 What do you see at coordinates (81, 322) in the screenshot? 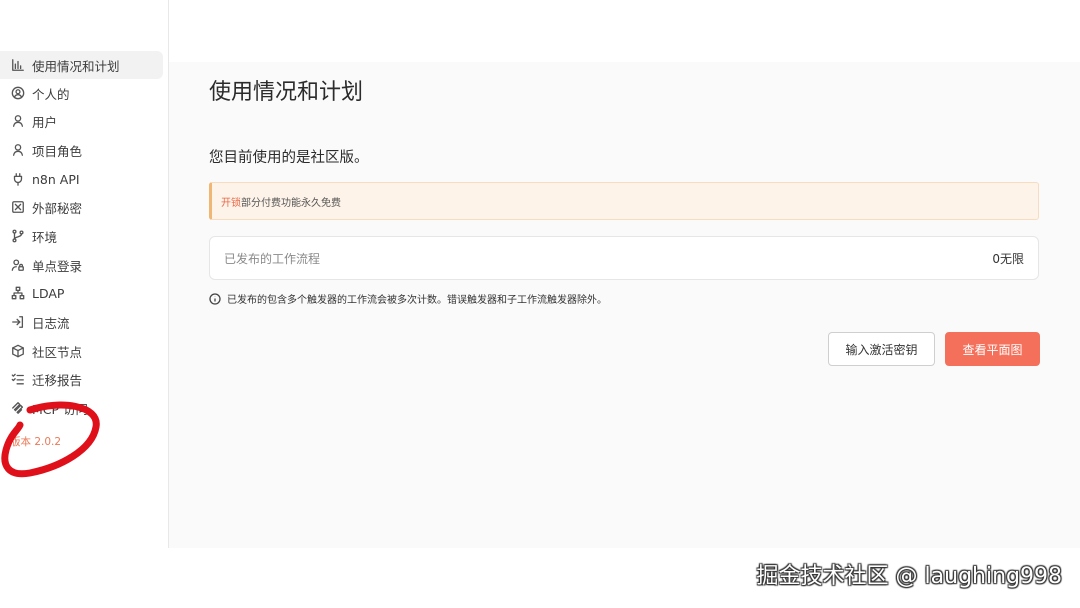
I see `sidebar-item-log-streaming: 日志流` at bounding box center [81, 322].